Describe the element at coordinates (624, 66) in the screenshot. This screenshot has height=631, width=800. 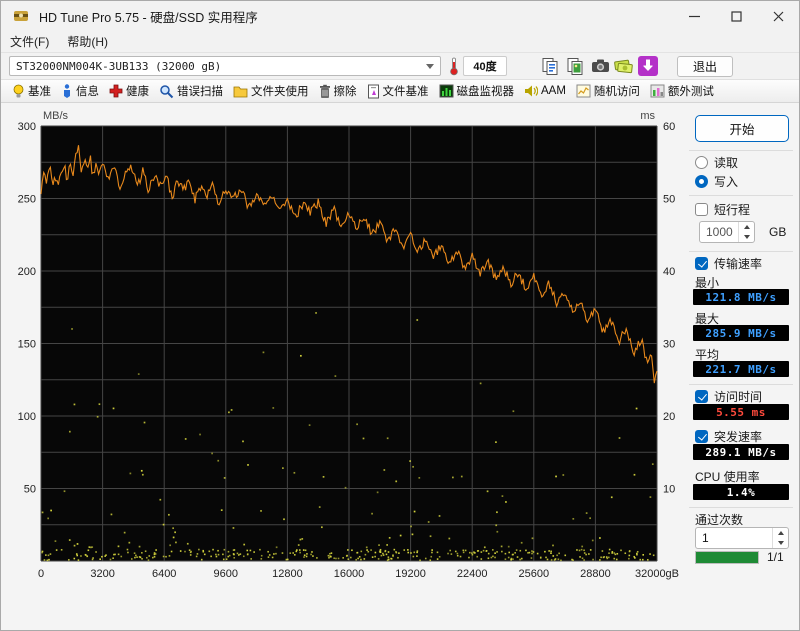
I see `save-money-icon` at that location.